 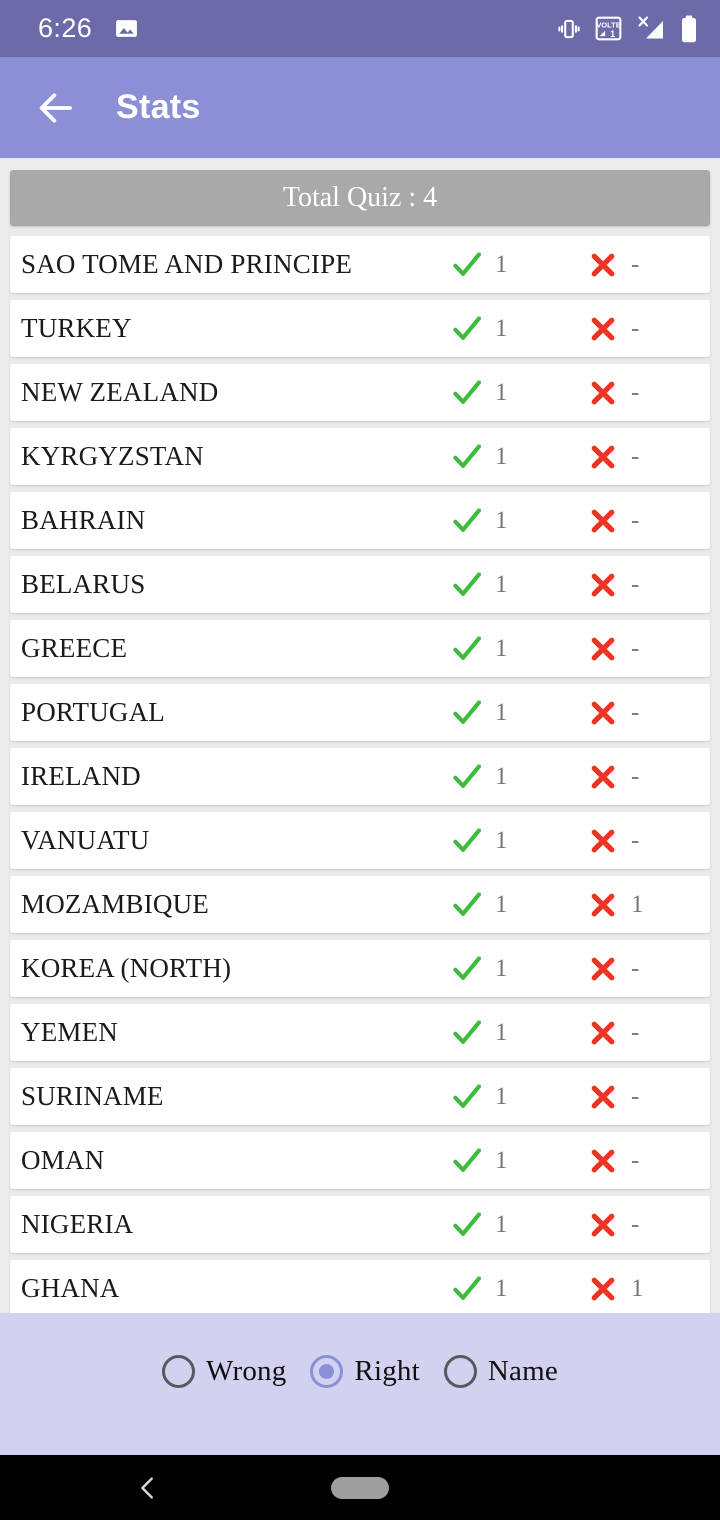 What do you see at coordinates (360, 584) in the screenshot?
I see `table-row: BELARUS 1-` at bounding box center [360, 584].